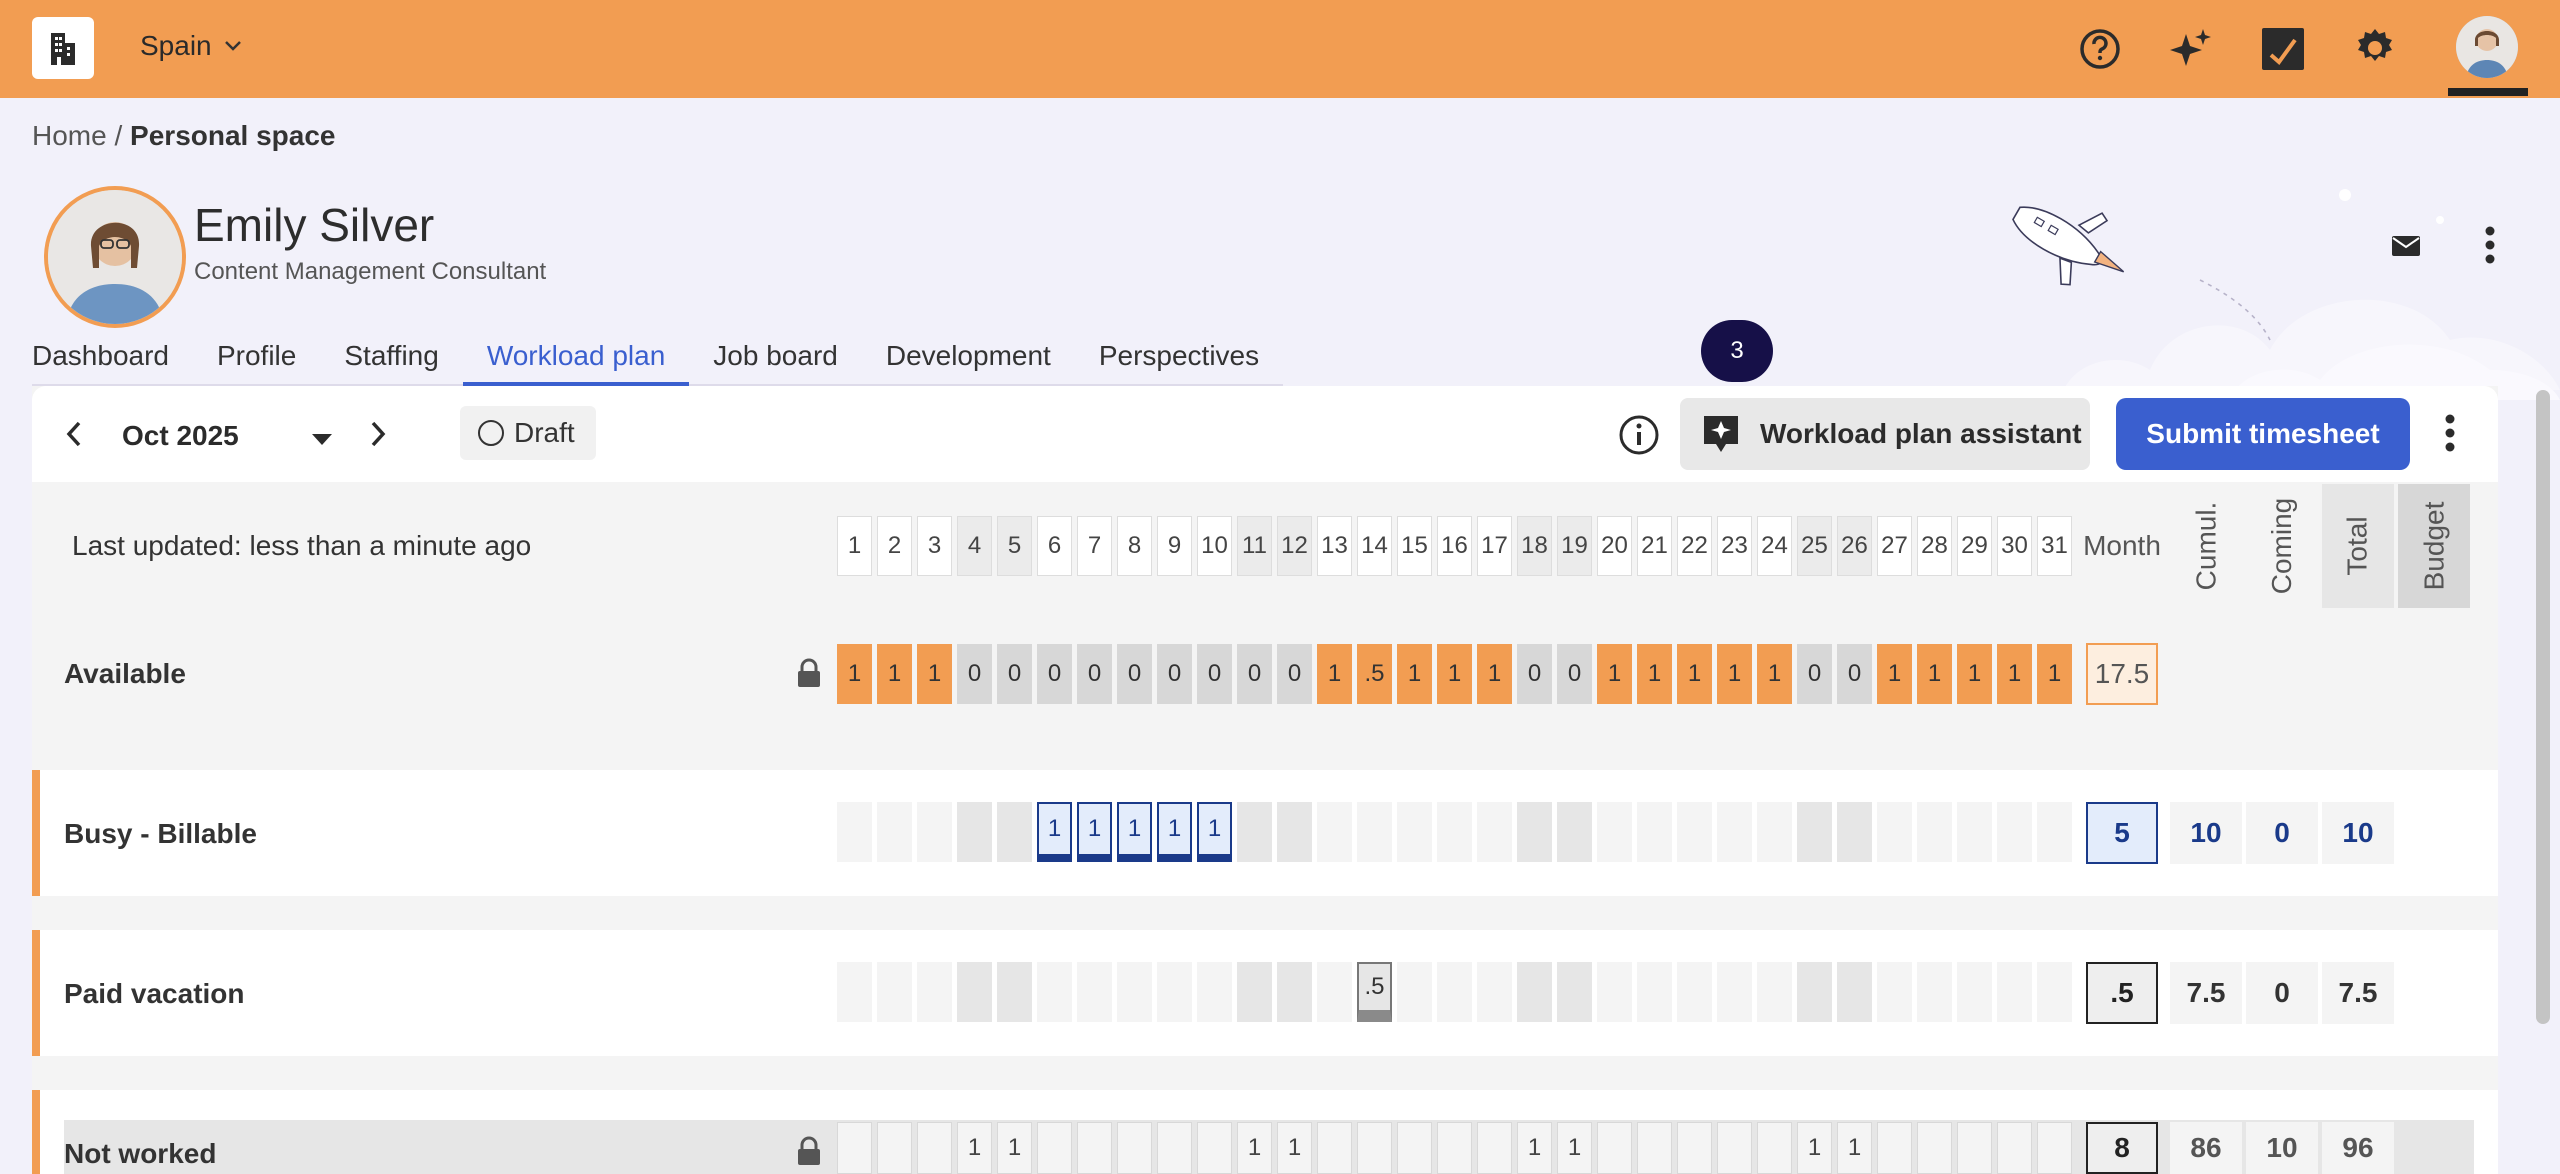  Describe the element at coordinates (2191, 49) in the screenshot. I see `sparkle-icon` at that location.